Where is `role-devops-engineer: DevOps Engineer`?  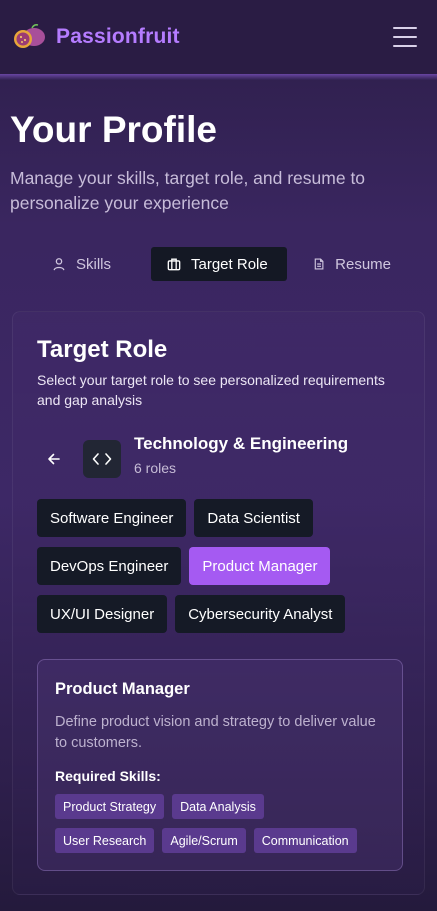 role-devops-engineer: DevOps Engineer is located at coordinates (109, 566).